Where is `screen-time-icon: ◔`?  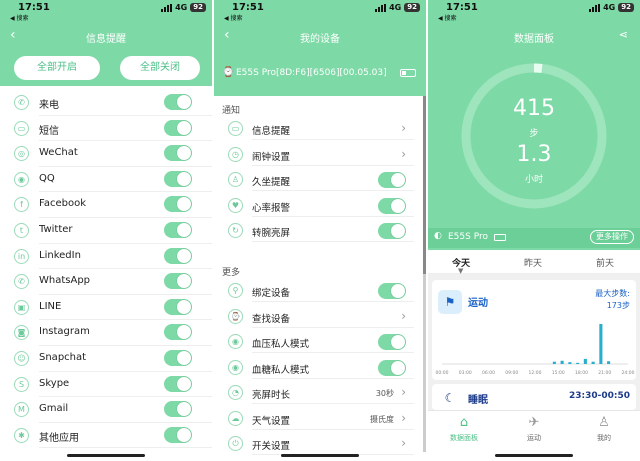
screen-time-icon: ◔ is located at coordinates (235, 392).